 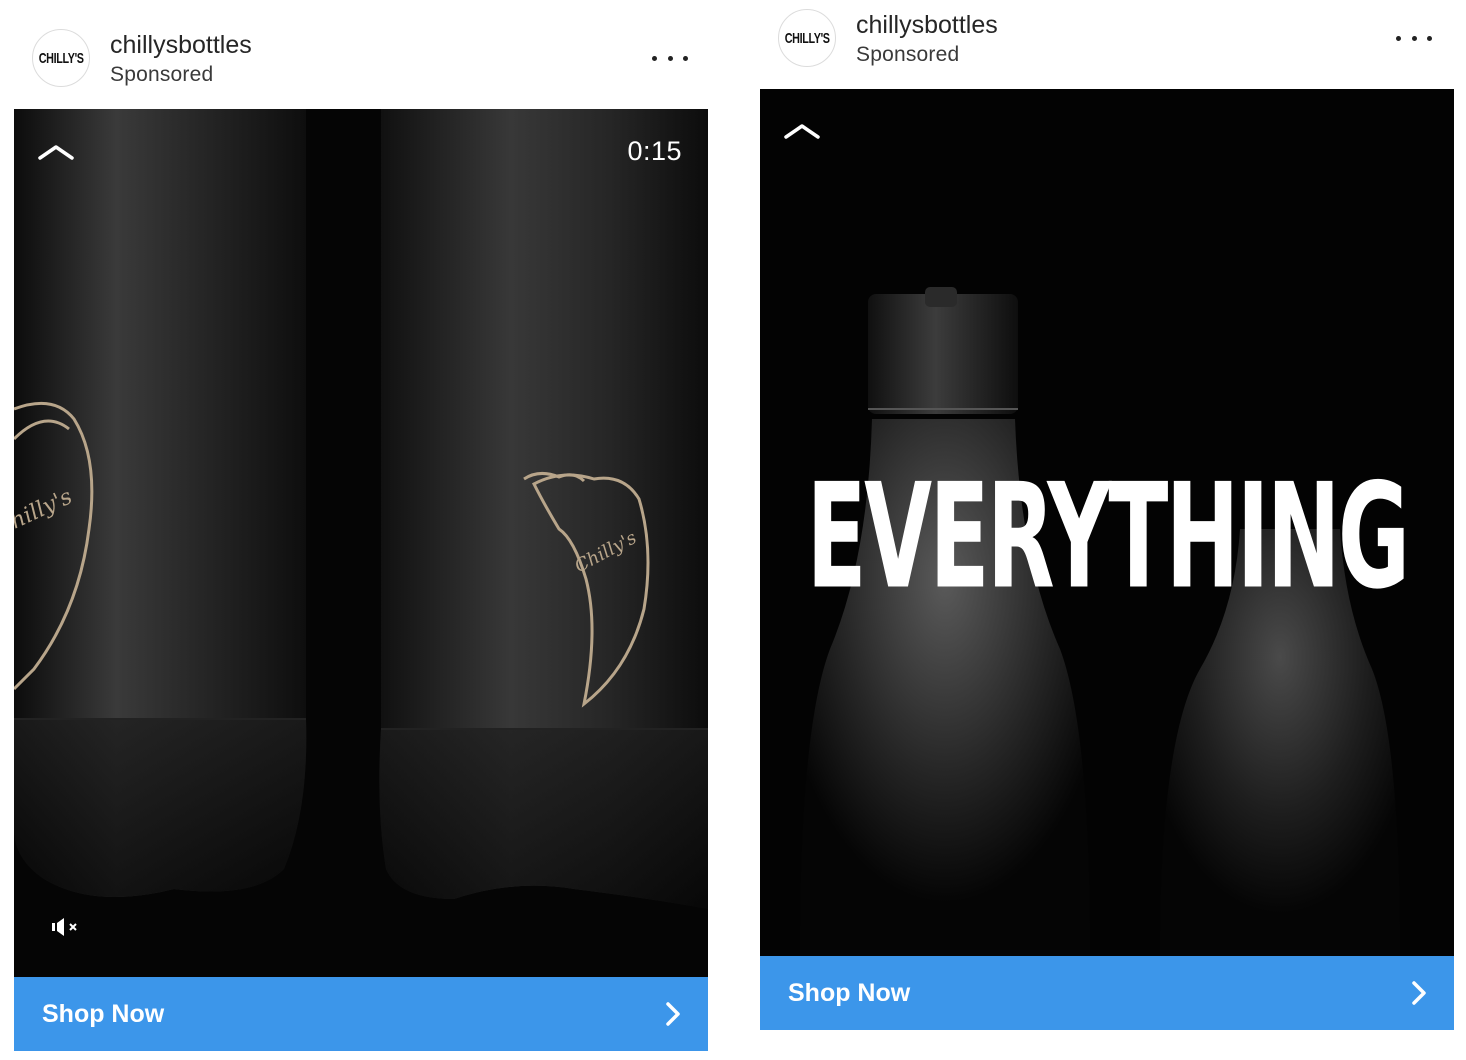 What do you see at coordinates (1108, 536) in the screenshot?
I see `overlay-headline: EVERYTHING` at bounding box center [1108, 536].